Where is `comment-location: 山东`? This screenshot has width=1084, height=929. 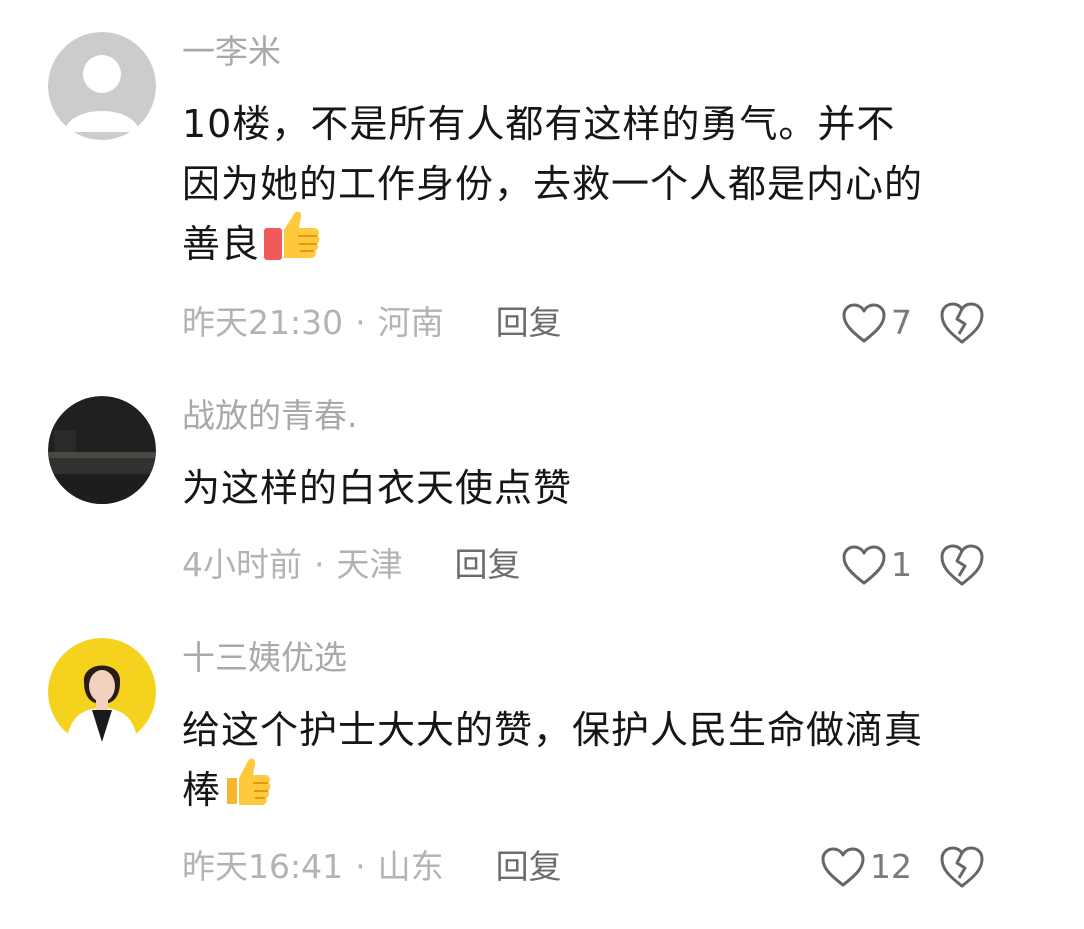 comment-location: 山东 is located at coordinates (410, 866).